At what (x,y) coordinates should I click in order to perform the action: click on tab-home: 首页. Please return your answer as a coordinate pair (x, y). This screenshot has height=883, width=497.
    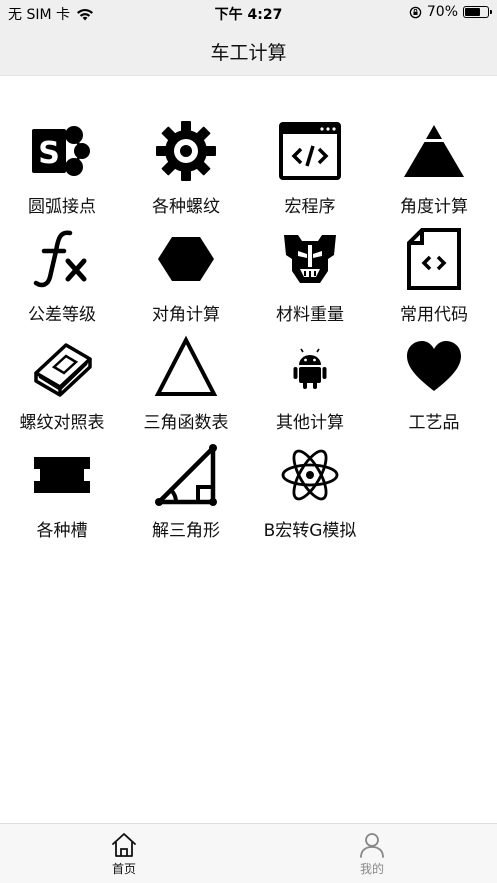
    Looking at the image, I should click on (124, 854).